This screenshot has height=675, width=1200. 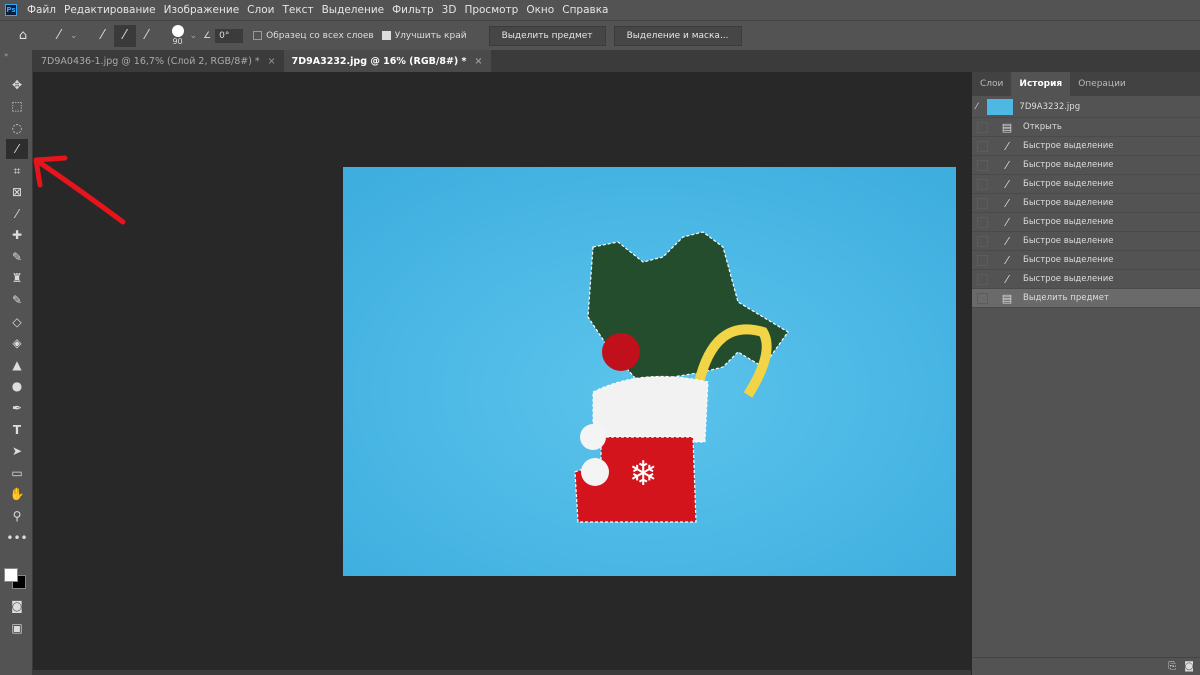 I want to click on enhance-edge-checkbox: Улучшить край, so click(x=424, y=35).